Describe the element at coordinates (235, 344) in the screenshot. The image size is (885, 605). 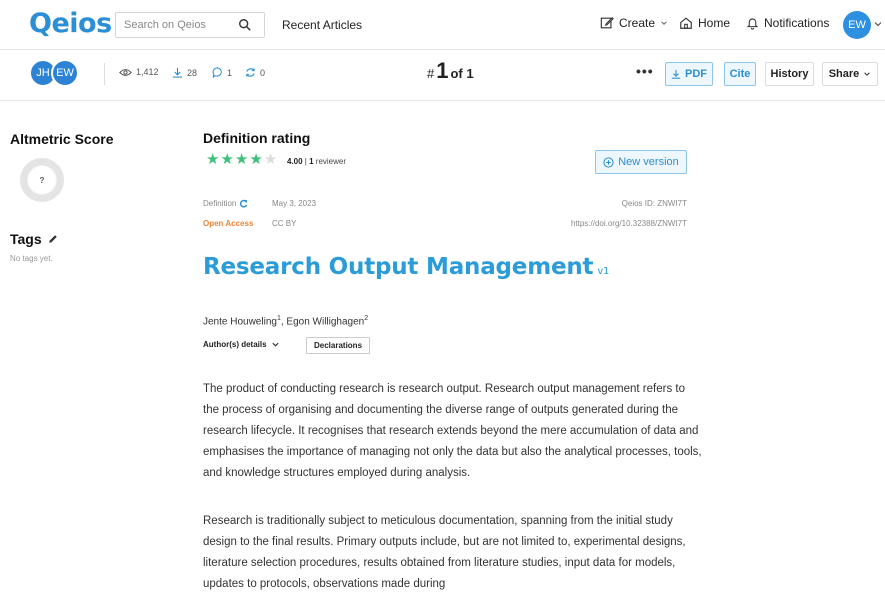
I see `author-details-label: Author(s) details` at that location.